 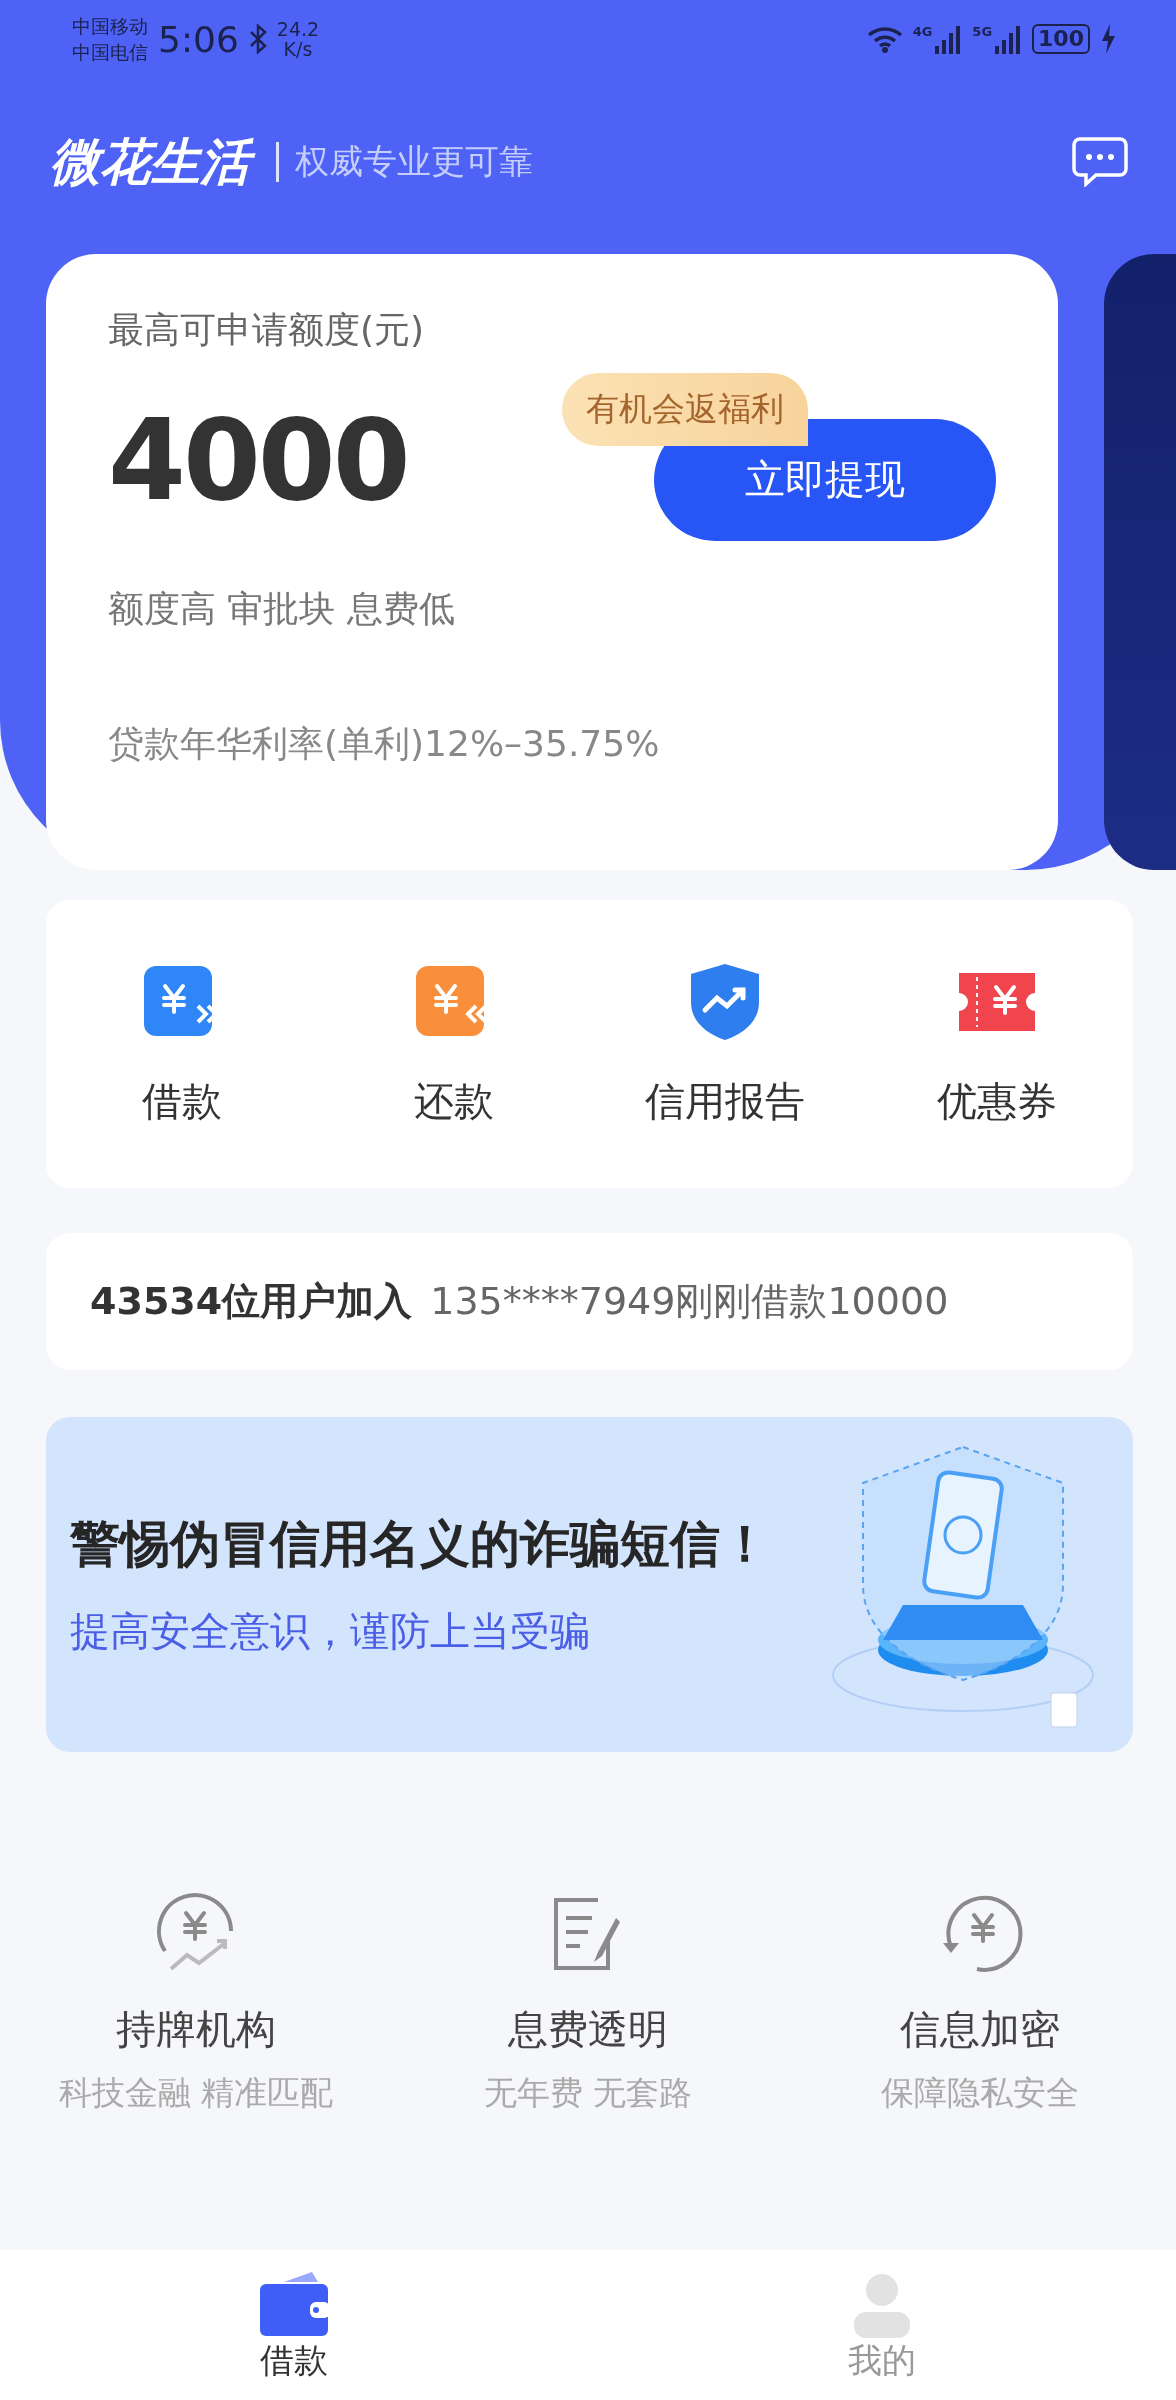 I want to click on message-icon, so click(x=1100, y=162).